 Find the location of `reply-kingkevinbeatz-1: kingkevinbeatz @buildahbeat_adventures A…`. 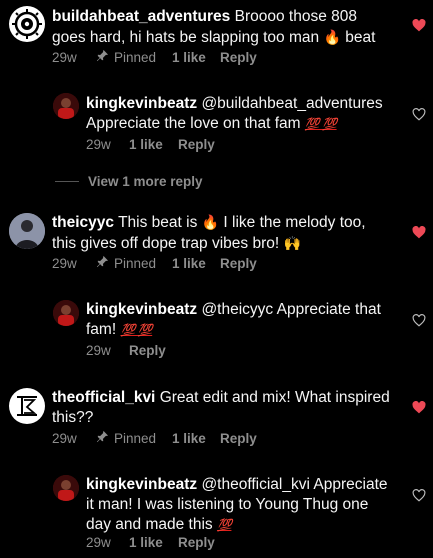

reply-kingkevinbeatz-1: kingkevinbeatz @buildahbeat_adventures A… is located at coordinates (216, 124).